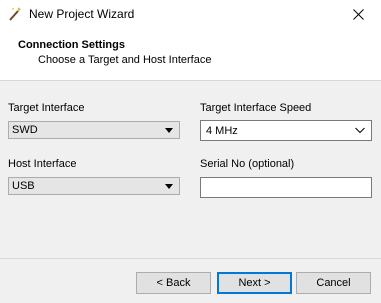  What do you see at coordinates (360, 130) in the screenshot?
I see `chevron-down-icon` at bounding box center [360, 130].